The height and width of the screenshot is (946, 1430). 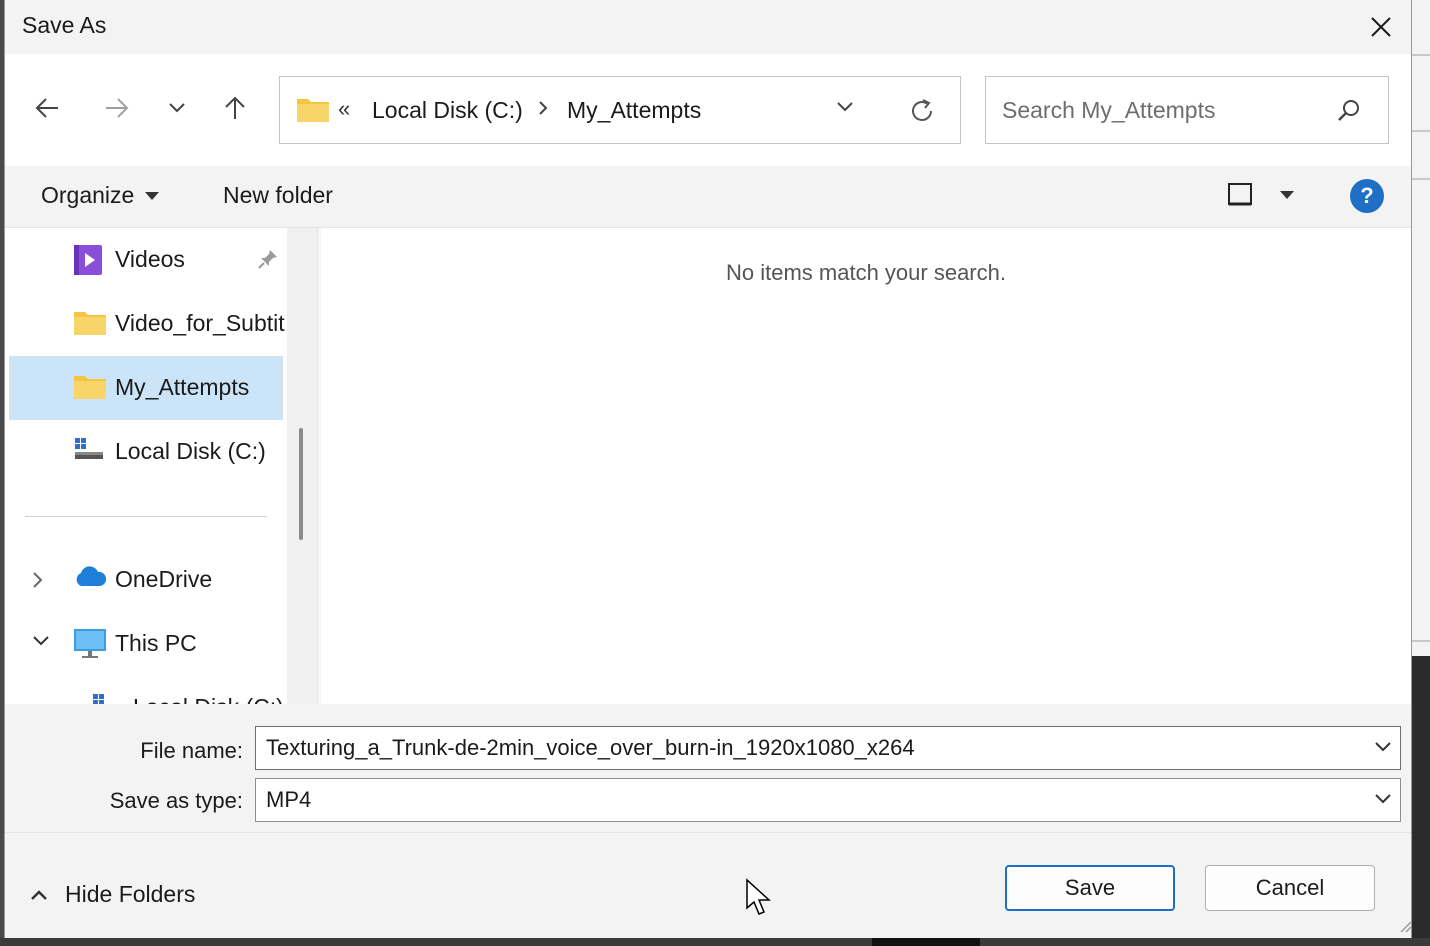 I want to click on search-box, so click(x=1187, y=110).